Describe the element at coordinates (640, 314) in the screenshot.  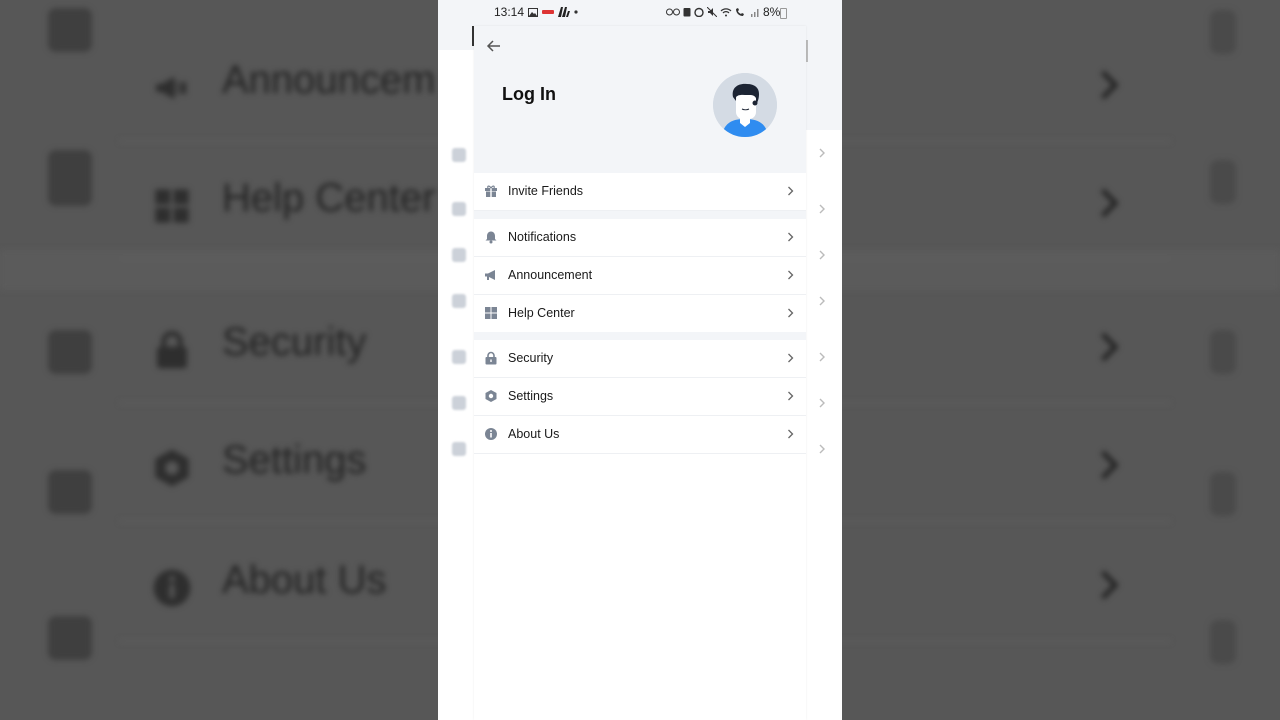
I see `menu-item-help-center: Help Center` at that location.